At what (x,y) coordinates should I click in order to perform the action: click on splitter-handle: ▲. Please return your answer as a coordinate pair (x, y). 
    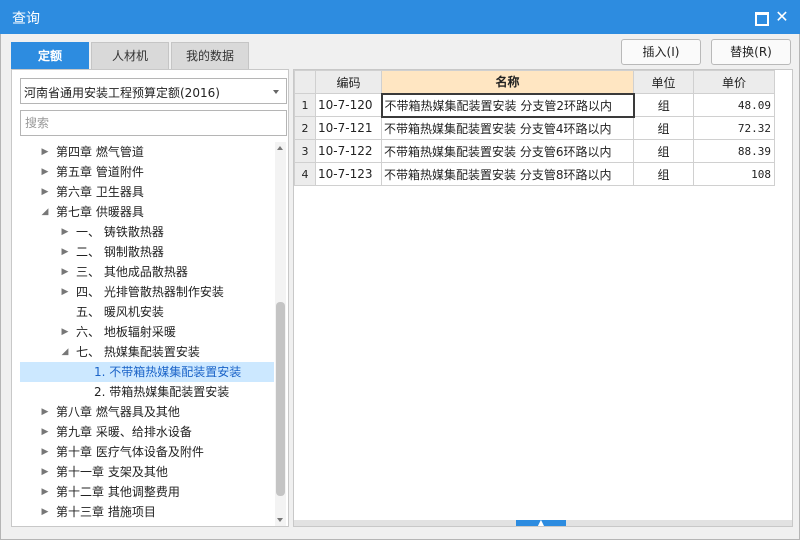
    Looking at the image, I should click on (541, 523).